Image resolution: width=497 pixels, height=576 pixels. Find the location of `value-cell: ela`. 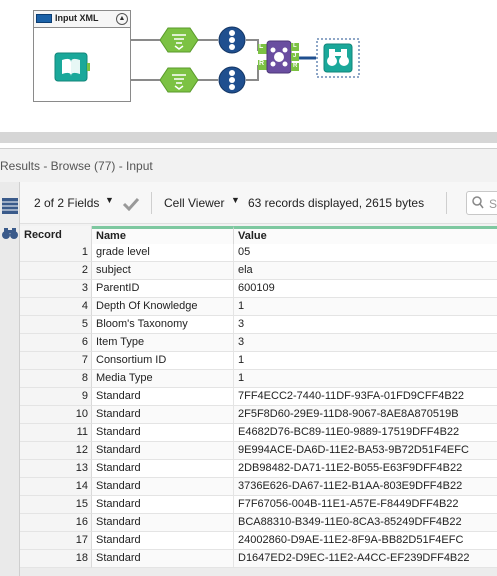

value-cell: ela is located at coordinates (365, 271).